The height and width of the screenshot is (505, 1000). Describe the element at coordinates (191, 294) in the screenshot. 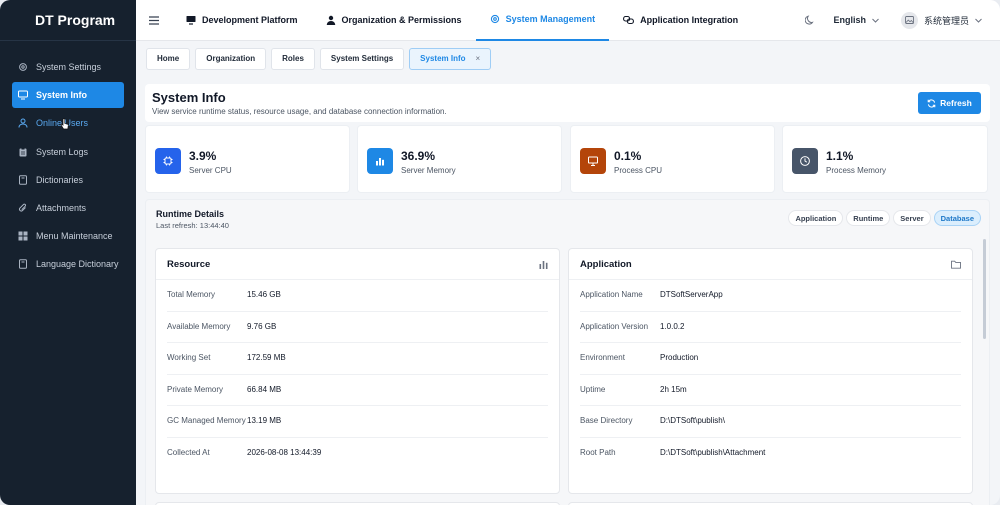

I see `row-key: Total Memory` at that location.